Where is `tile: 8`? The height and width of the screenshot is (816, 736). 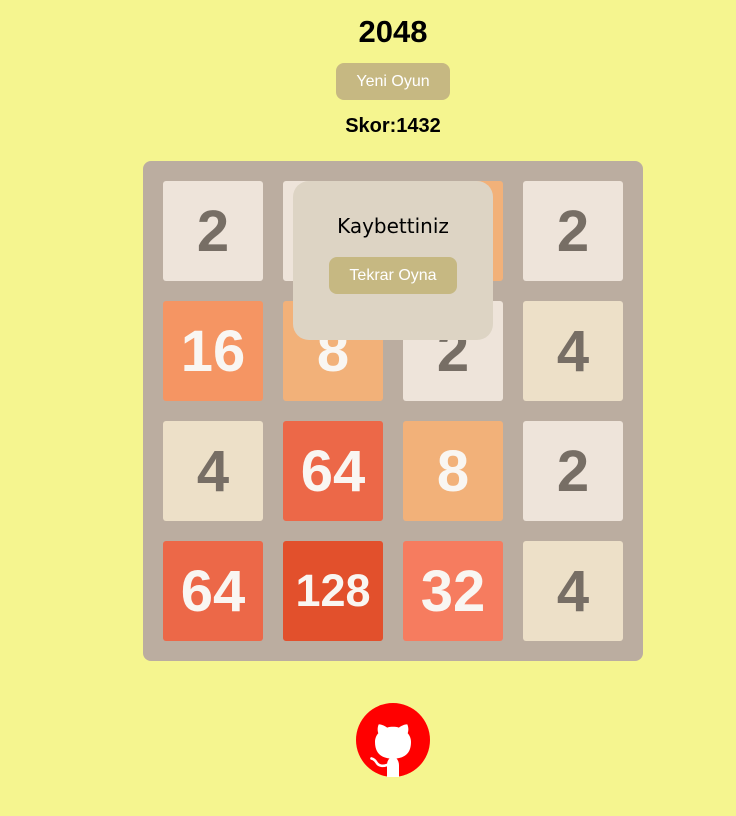 tile: 8 is located at coordinates (453, 471).